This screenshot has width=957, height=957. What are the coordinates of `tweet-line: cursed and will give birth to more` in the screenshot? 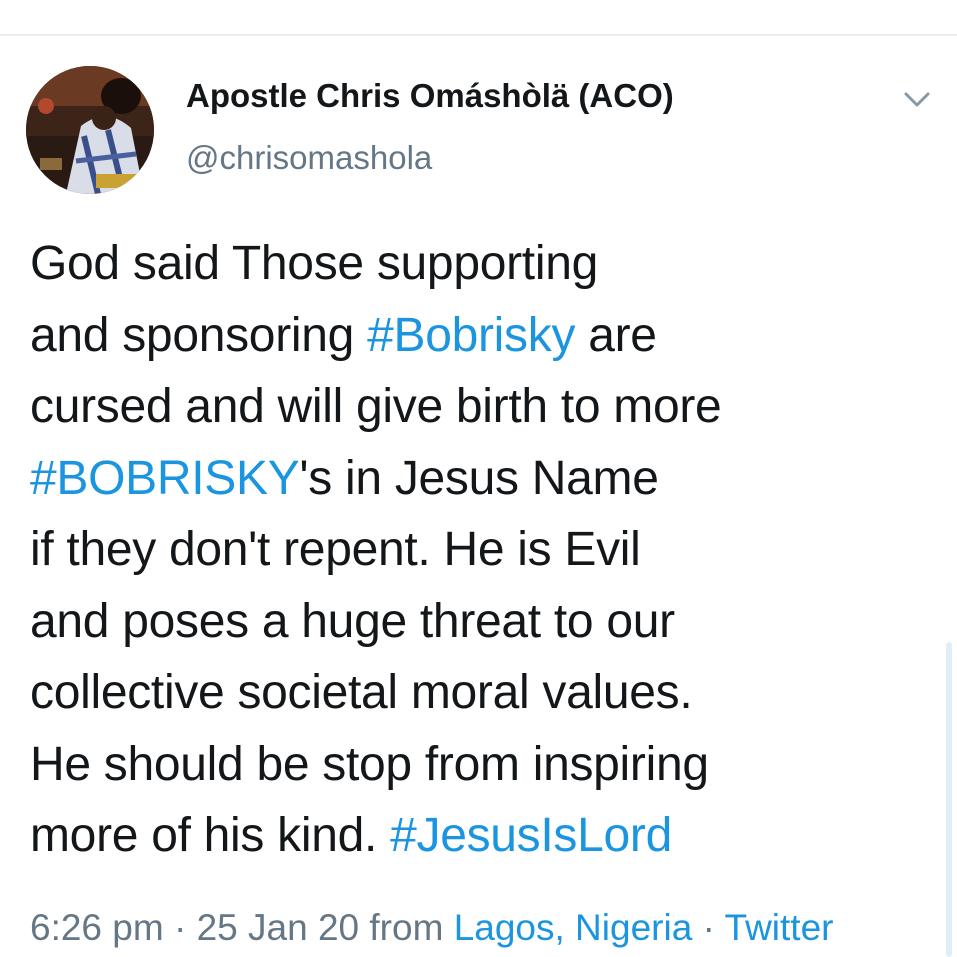 It's located at (480, 407).